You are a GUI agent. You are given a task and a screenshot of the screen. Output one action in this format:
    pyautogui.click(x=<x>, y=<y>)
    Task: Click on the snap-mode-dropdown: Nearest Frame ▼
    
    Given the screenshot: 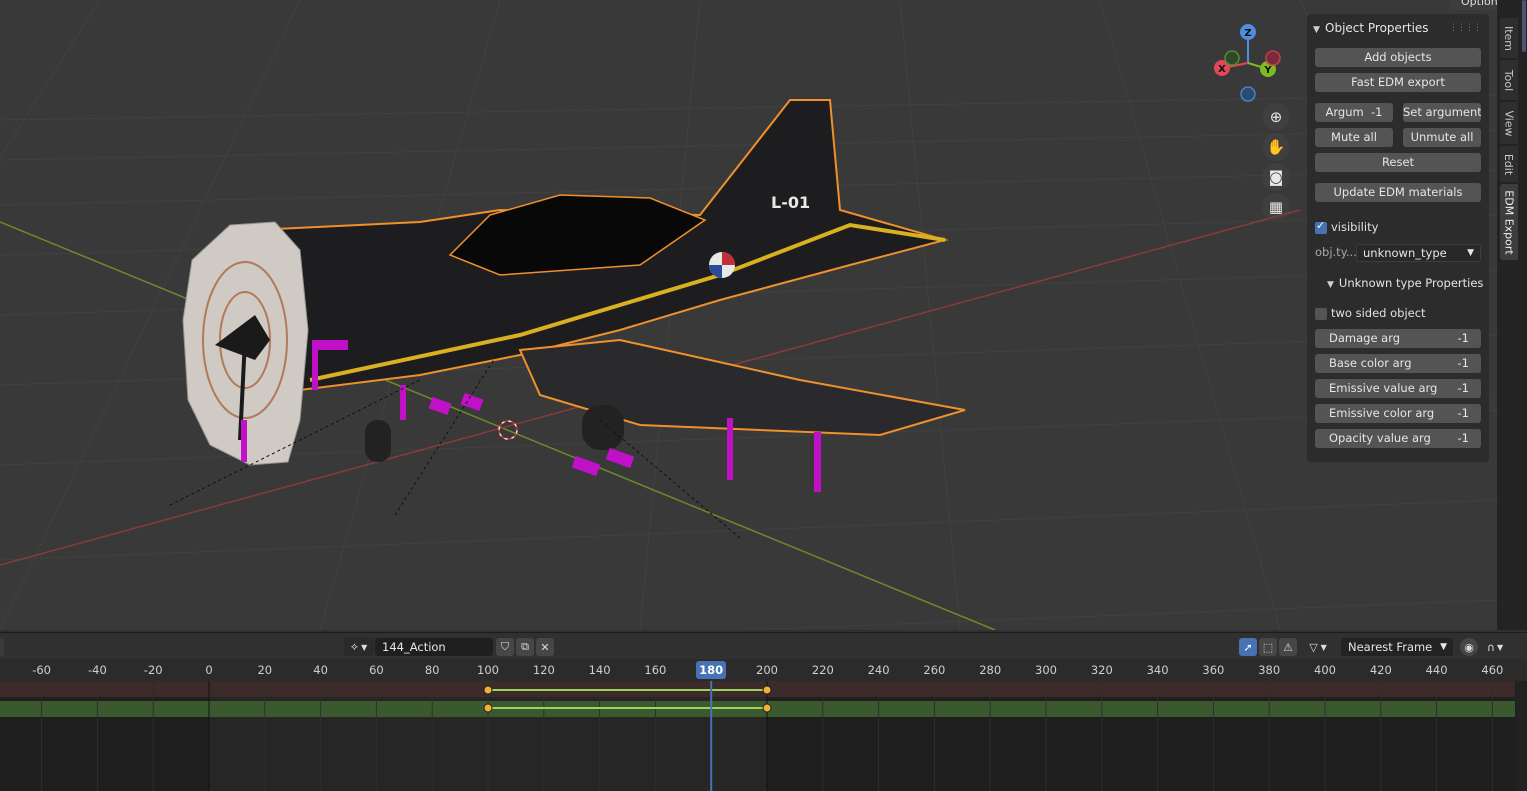 What is the action you would take?
    pyautogui.click(x=1397, y=647)
    